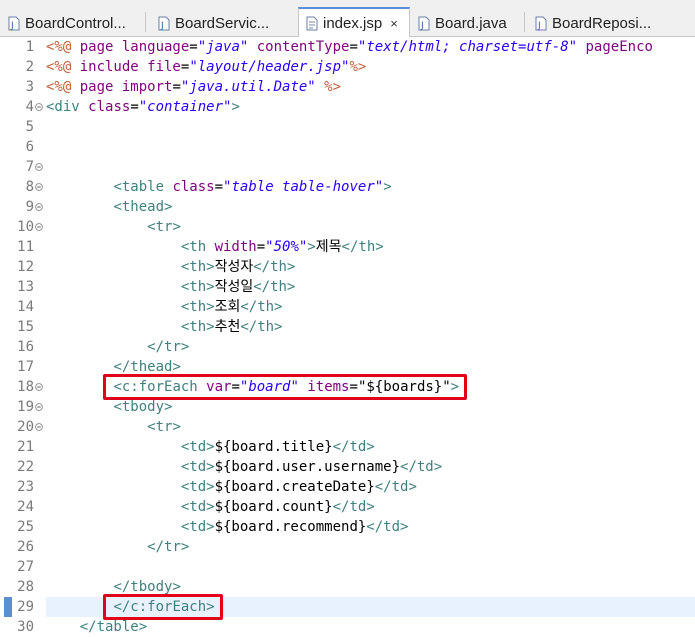 The width and height of the screenshot is (695, 637). Describe the element at coordinates (277, 447) in the screenshot. I see `code-text: <td>${board.title}</td>` at that location.